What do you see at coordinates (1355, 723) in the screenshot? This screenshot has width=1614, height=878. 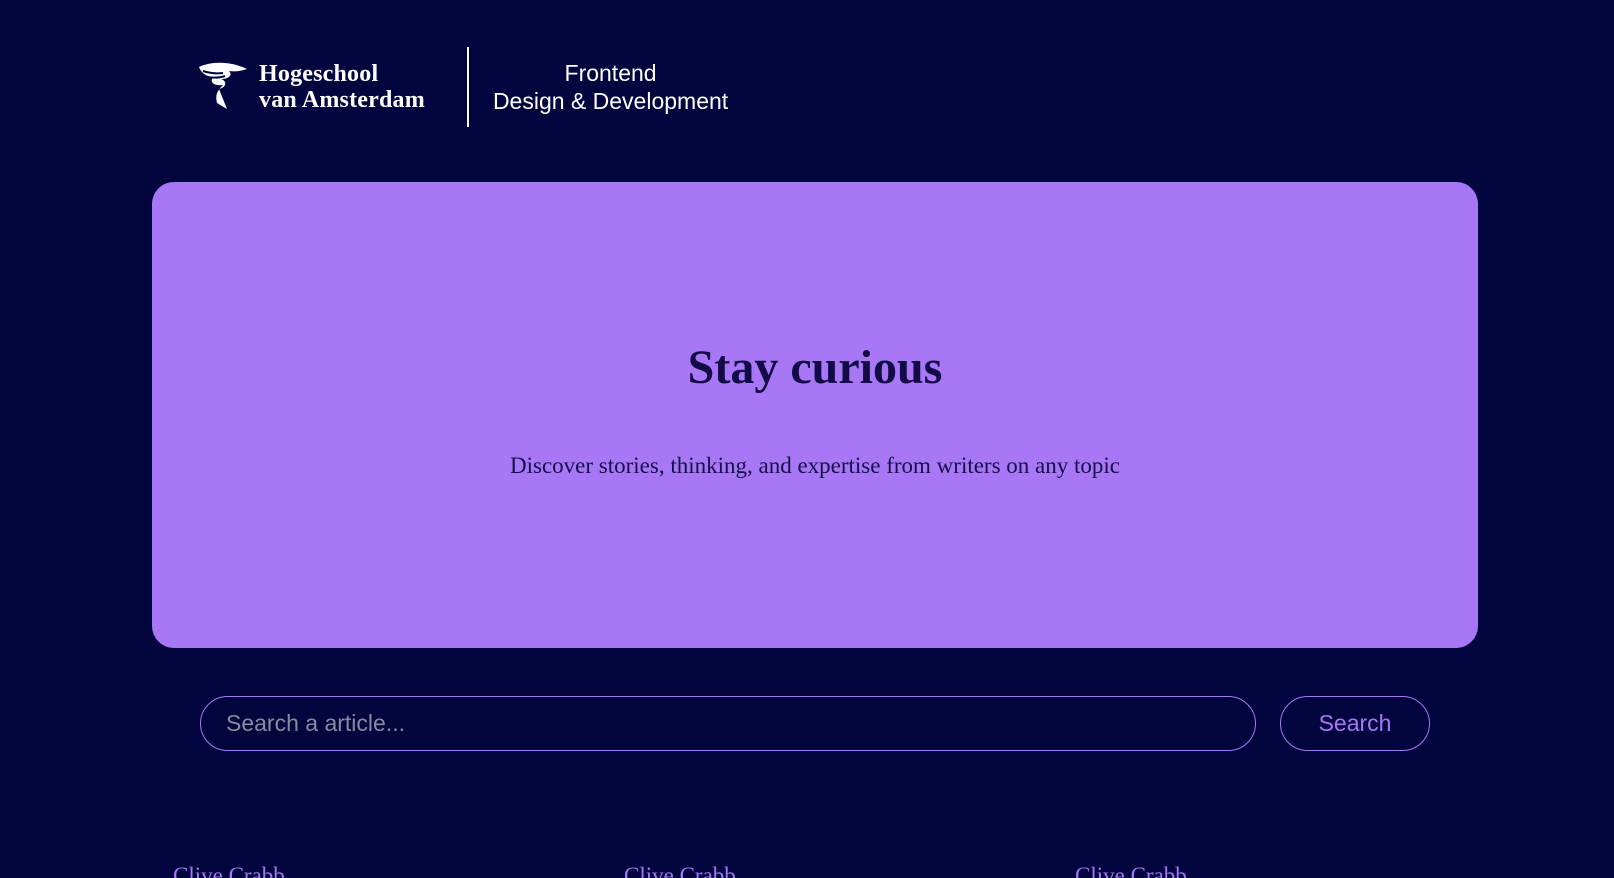 I see `search-button: Search` at bounding box center [1355, 723].